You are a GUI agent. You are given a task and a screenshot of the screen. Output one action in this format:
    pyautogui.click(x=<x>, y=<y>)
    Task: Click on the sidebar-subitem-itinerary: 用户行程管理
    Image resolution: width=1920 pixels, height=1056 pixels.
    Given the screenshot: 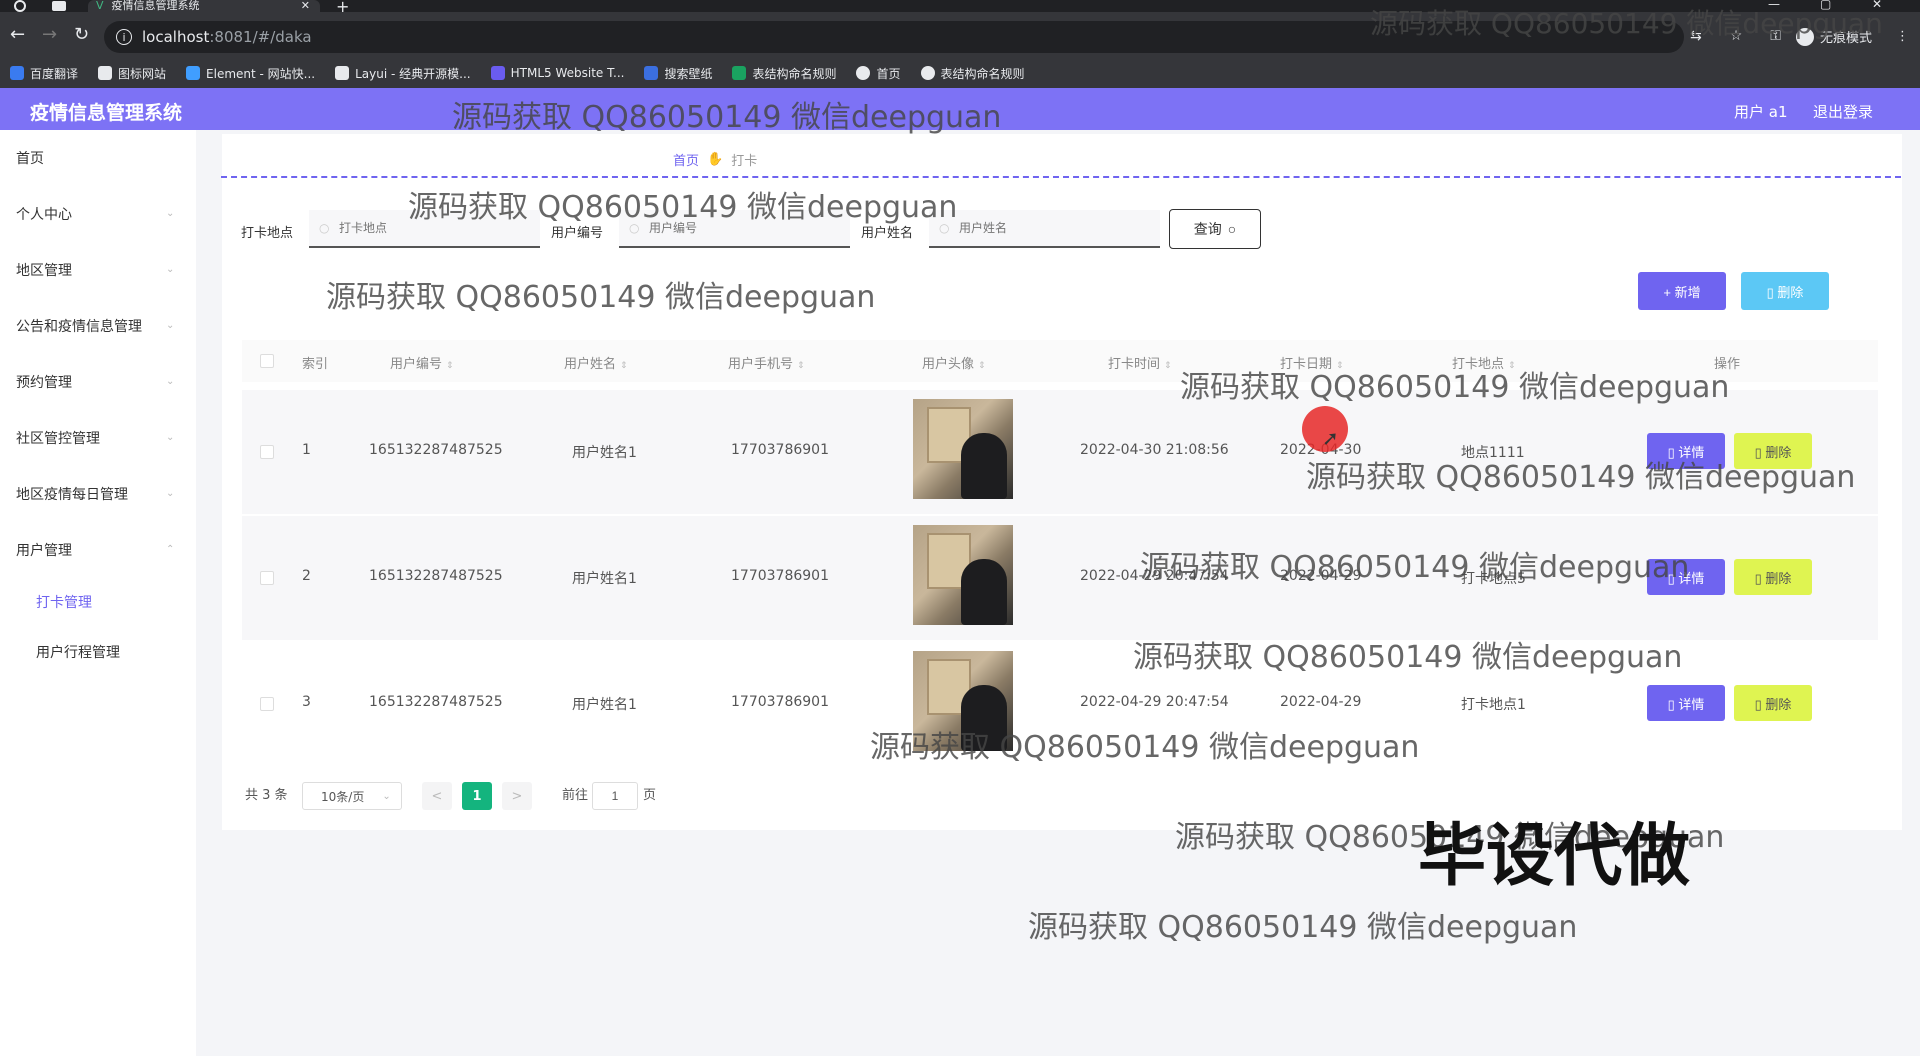 What is the action you would take?
    pyautogui.click(x=78, y=652)
    